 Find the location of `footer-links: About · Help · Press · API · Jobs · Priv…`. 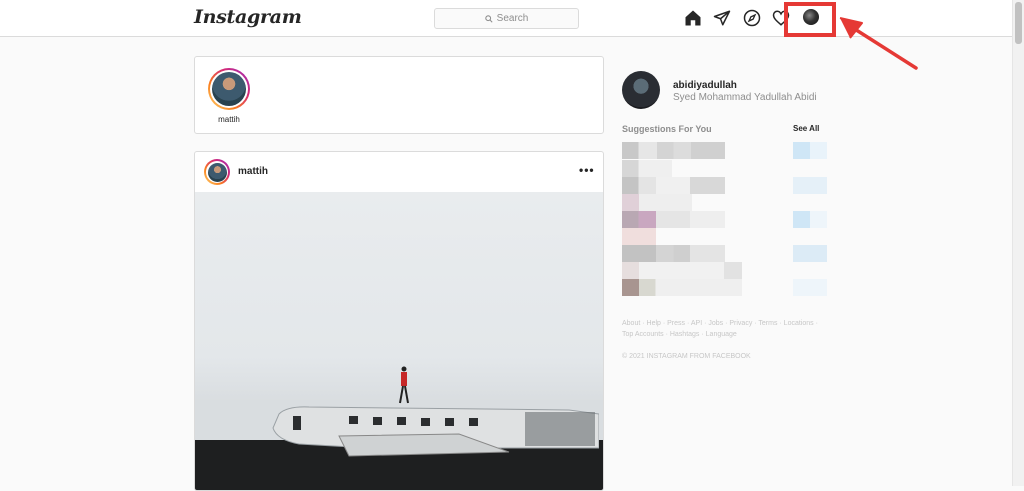

footer-links: About · Help · Press · API · Jobs · Priv… is located at coordinates (722, 329).